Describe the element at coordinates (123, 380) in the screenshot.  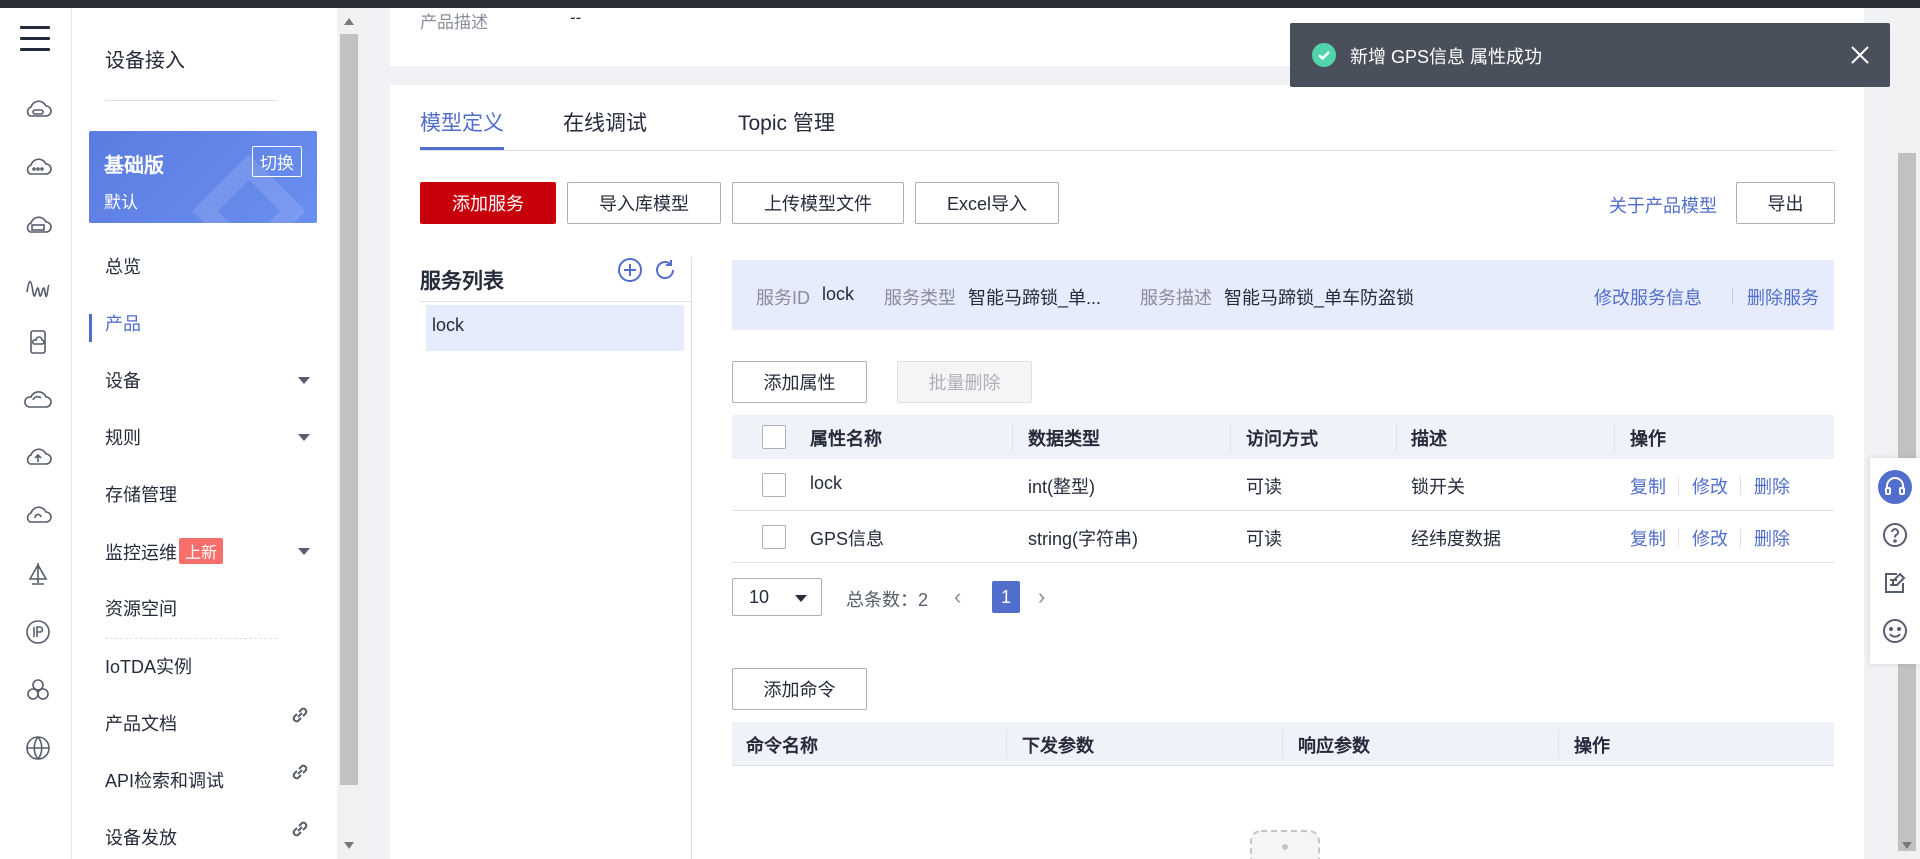
I see `sidebar-item-device: 设备` at that location.